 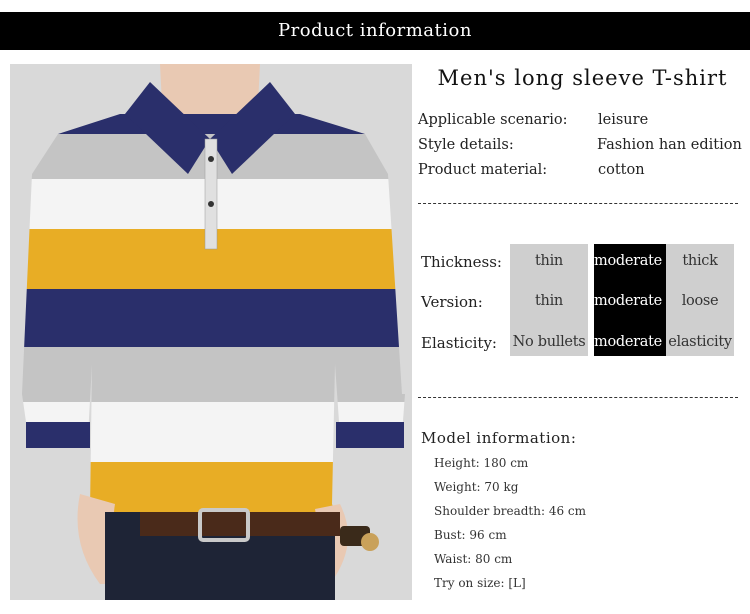 I want to click on version-label: Version:, so click(x=452, y=302).